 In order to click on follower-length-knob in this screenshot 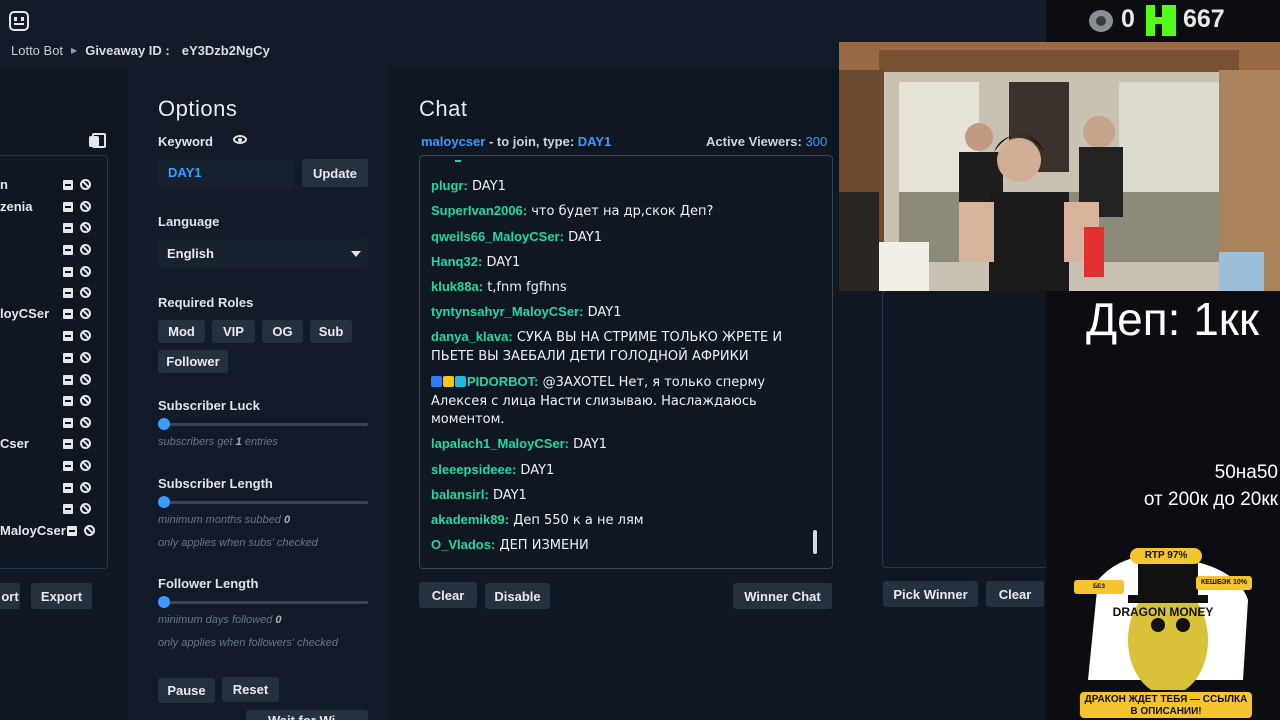, I will do `click(164, 602)`.